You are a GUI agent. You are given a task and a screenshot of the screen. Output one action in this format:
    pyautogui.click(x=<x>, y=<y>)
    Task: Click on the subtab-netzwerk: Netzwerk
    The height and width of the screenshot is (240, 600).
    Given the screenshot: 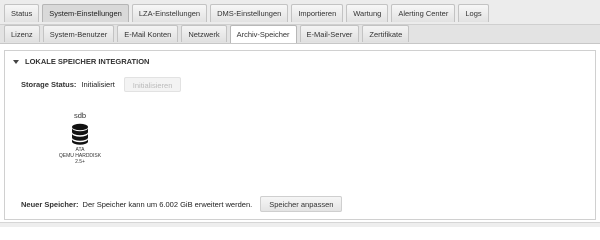 What is the action you would take?
    pyautogui.click(x=204, y=33)
    